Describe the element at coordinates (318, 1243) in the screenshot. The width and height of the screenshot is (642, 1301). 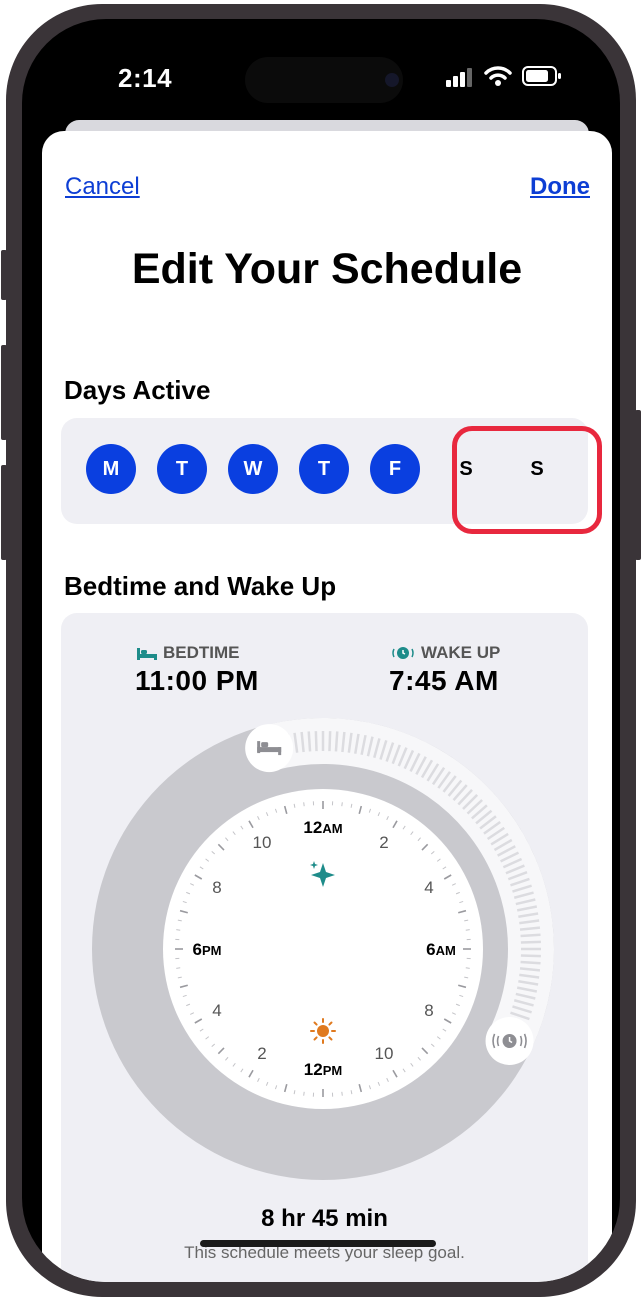
I see `home-indicator` at that location.